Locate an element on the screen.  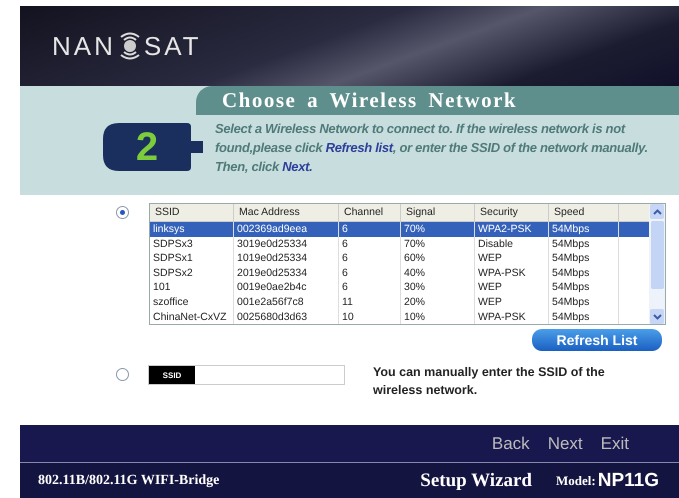
table-cell: 101 is located at coordinates (192, 287).